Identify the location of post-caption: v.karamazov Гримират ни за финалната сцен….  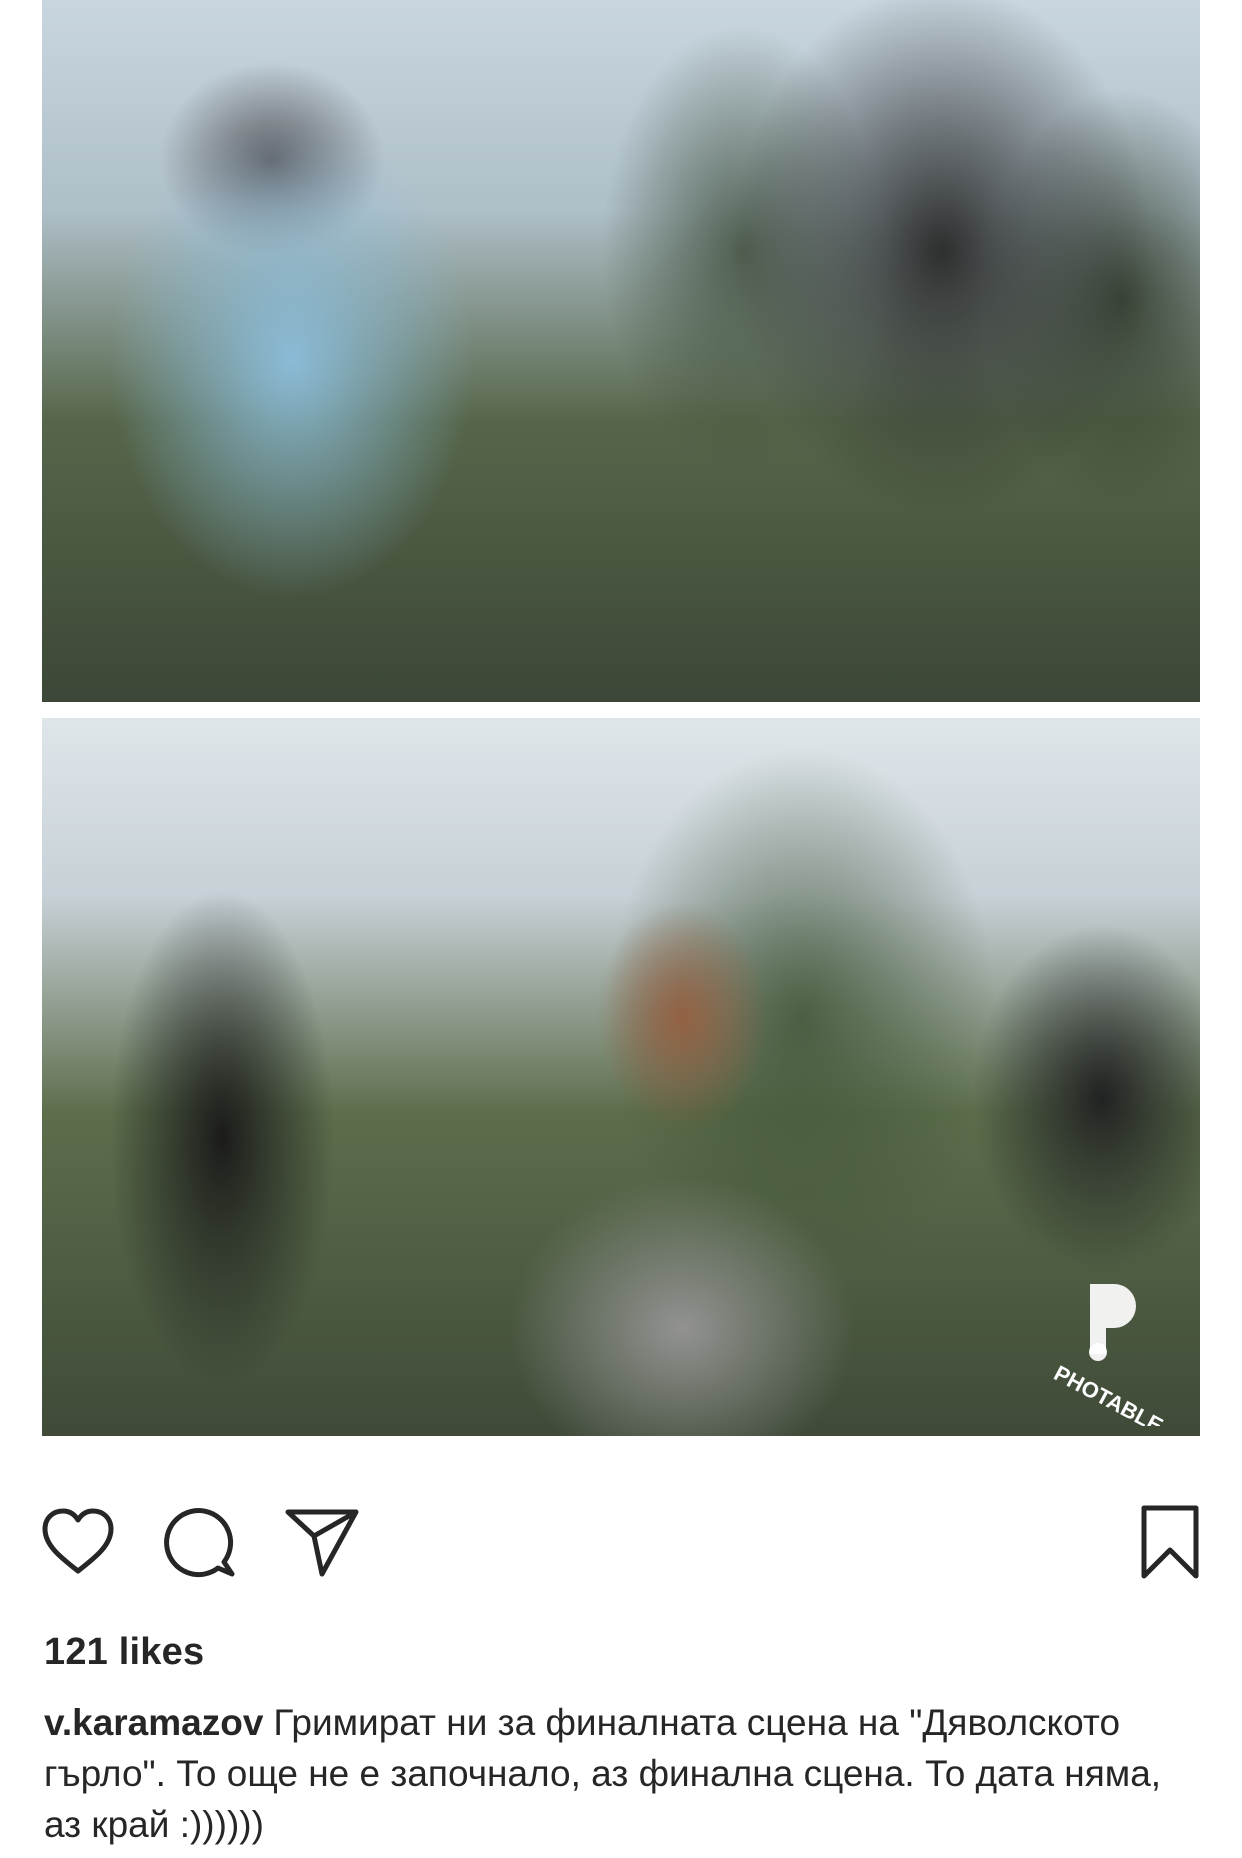
(624, 1773).